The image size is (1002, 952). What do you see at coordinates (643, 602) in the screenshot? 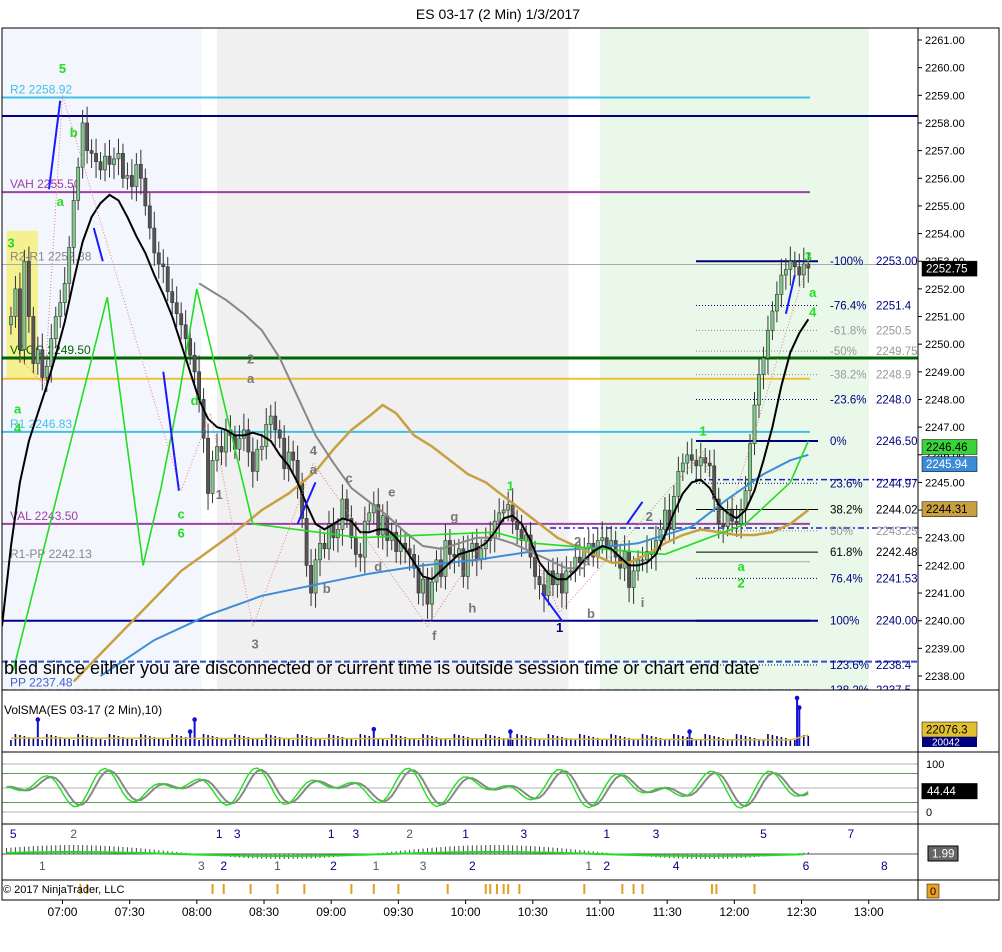
I see `wave-label-28: i` at bounding box center [643, 602].